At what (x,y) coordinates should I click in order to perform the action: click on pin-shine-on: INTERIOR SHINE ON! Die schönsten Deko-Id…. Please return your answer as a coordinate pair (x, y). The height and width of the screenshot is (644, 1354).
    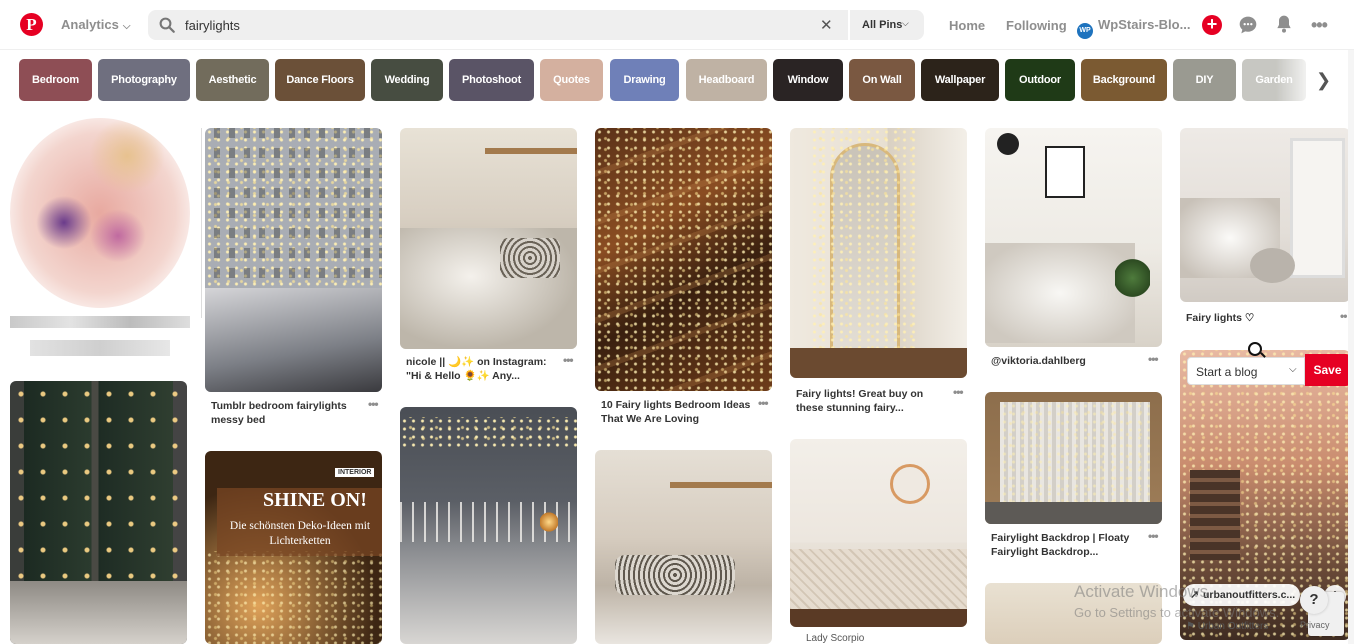
    Looking at the image, I should click on (293, 547).